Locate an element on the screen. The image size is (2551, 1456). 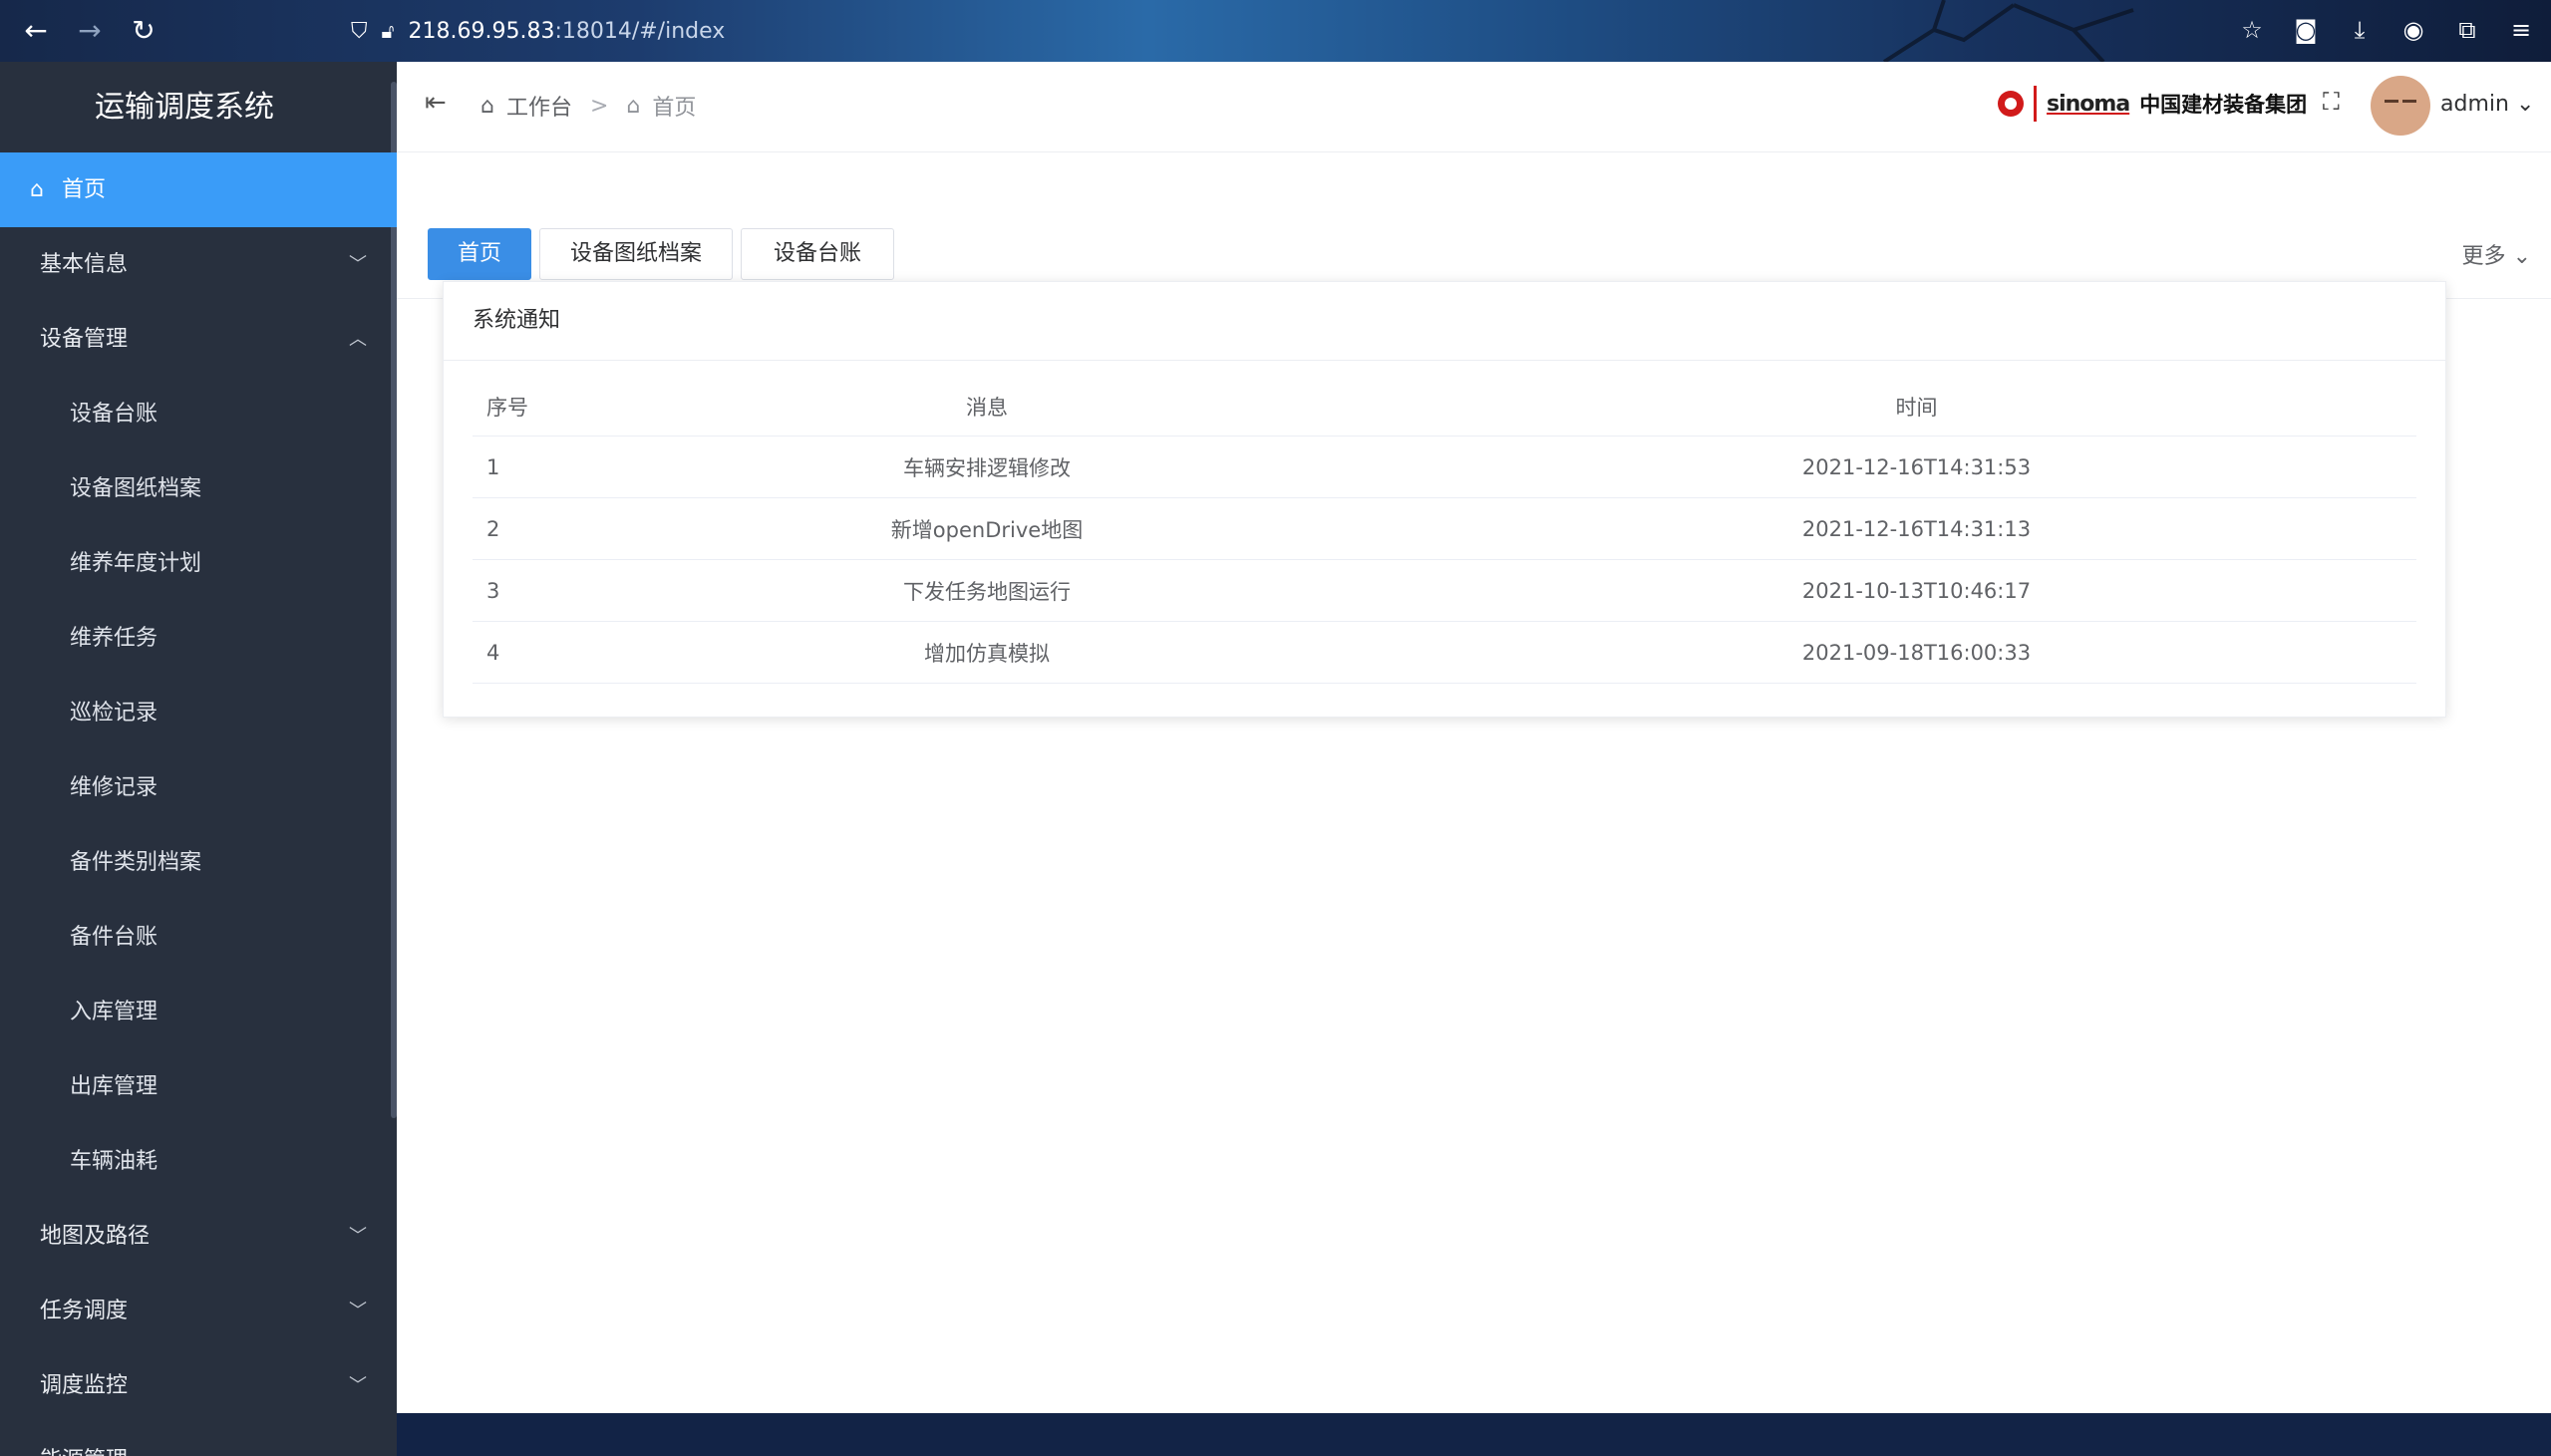
sidebar-item-inbound: 入库管理 is located at coordinates (198, 1012).